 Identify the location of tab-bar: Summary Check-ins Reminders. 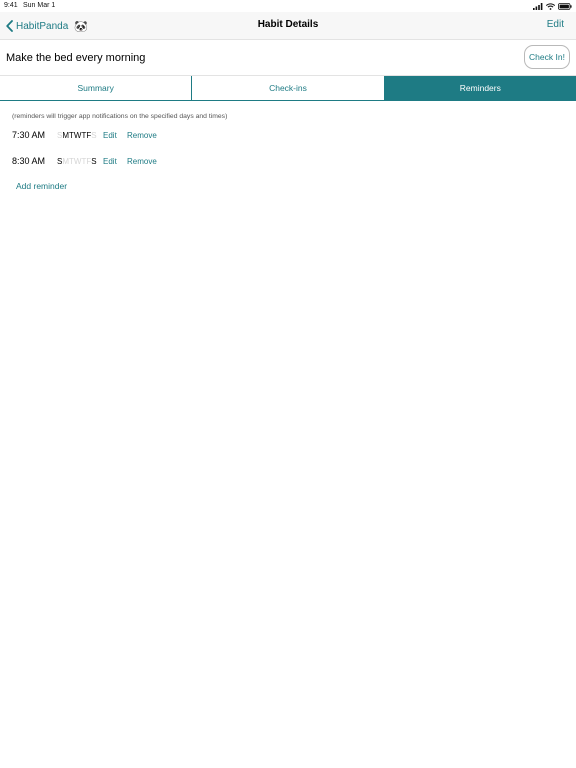
(288, 88).